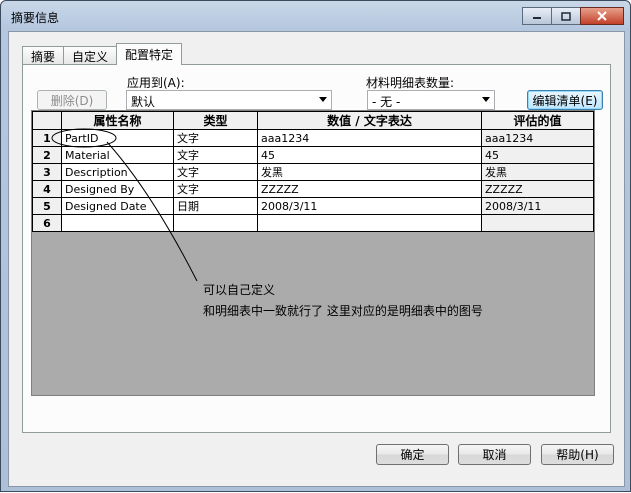  What do you see at coordinates (537, 189) in the screenshot?
I see `evaluated-value-cell: ZZZZZ` at bounding box center [537, 189].